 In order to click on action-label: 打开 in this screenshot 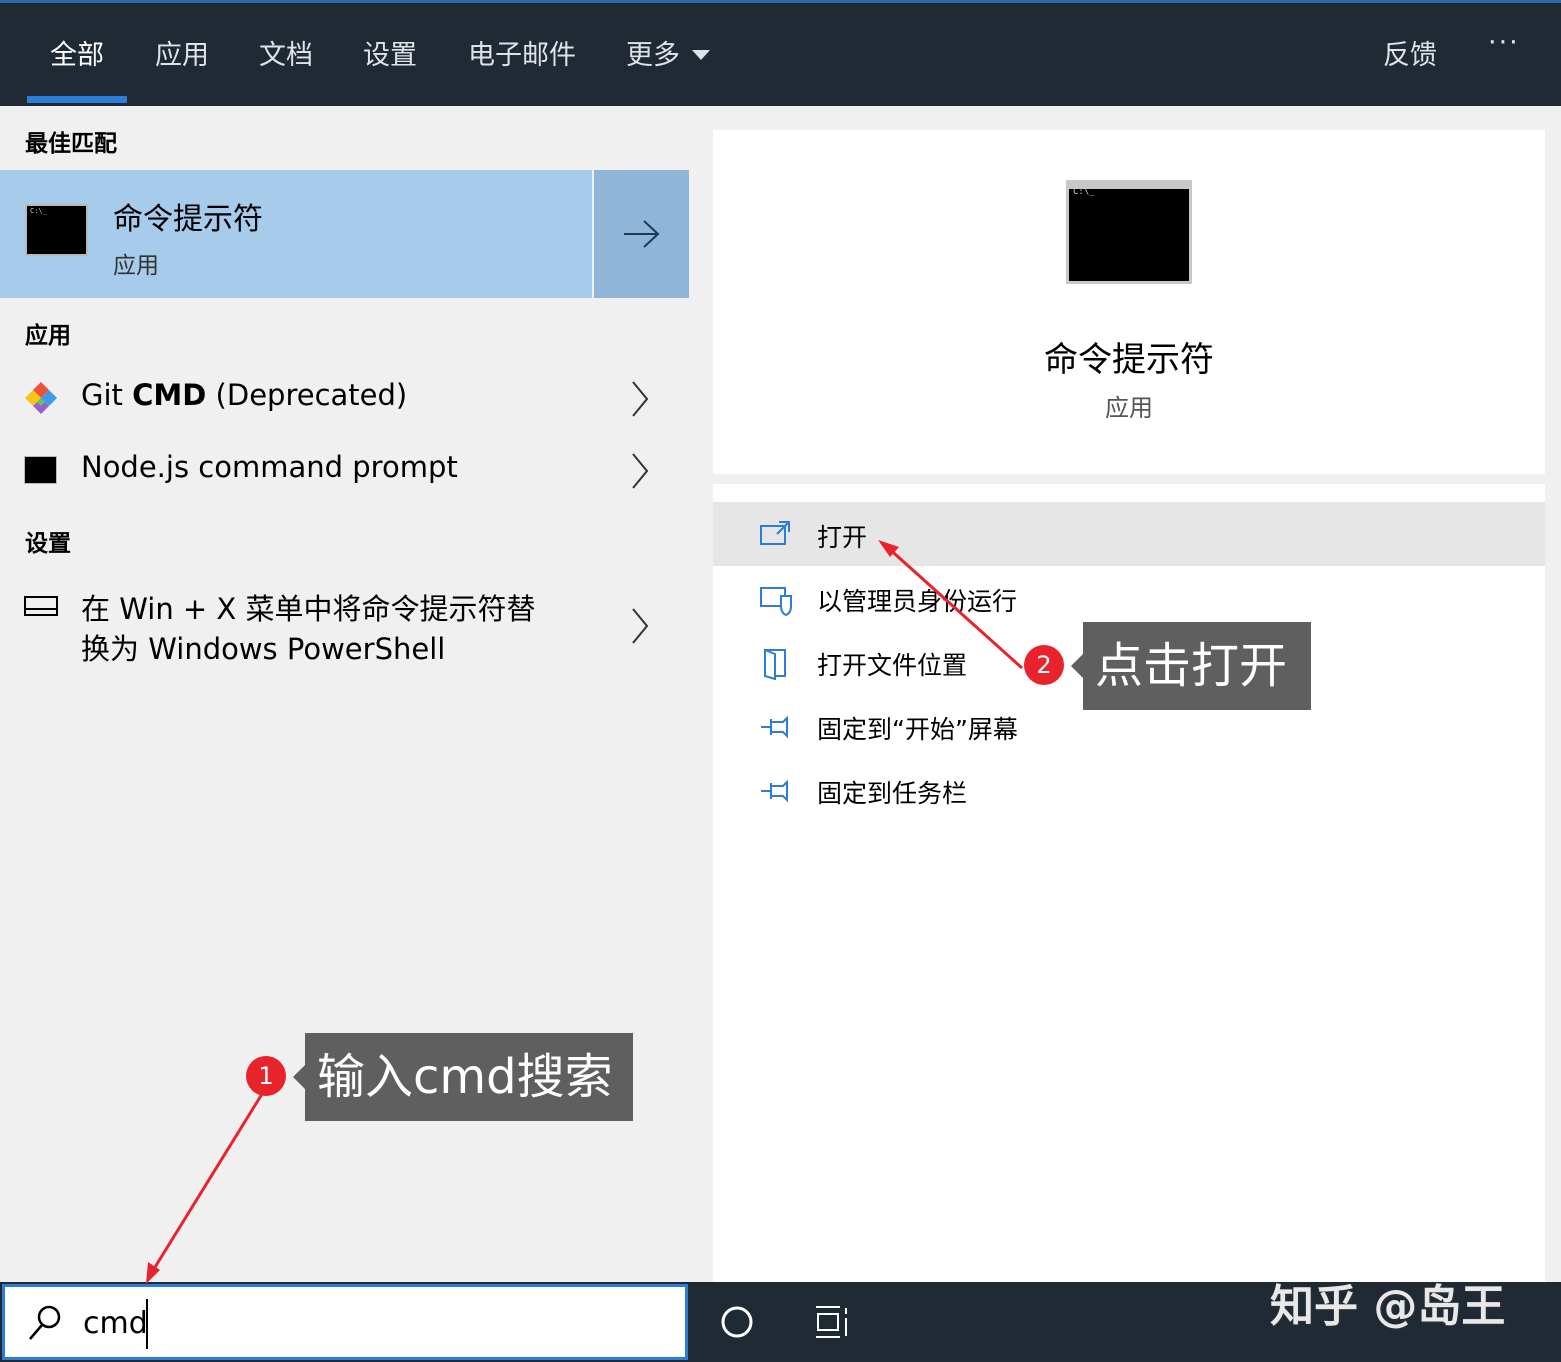, I will do `click(842, 537)`.